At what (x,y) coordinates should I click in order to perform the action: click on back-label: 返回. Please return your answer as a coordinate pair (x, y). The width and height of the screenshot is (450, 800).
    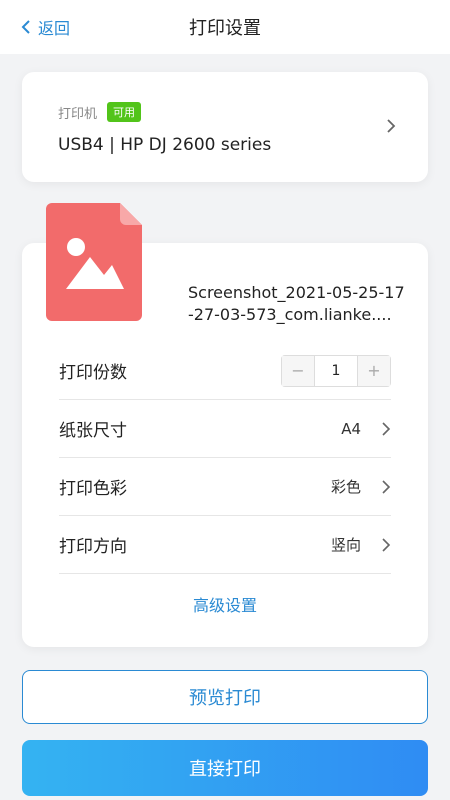
    Looking at the image, I should click on (54, 28).